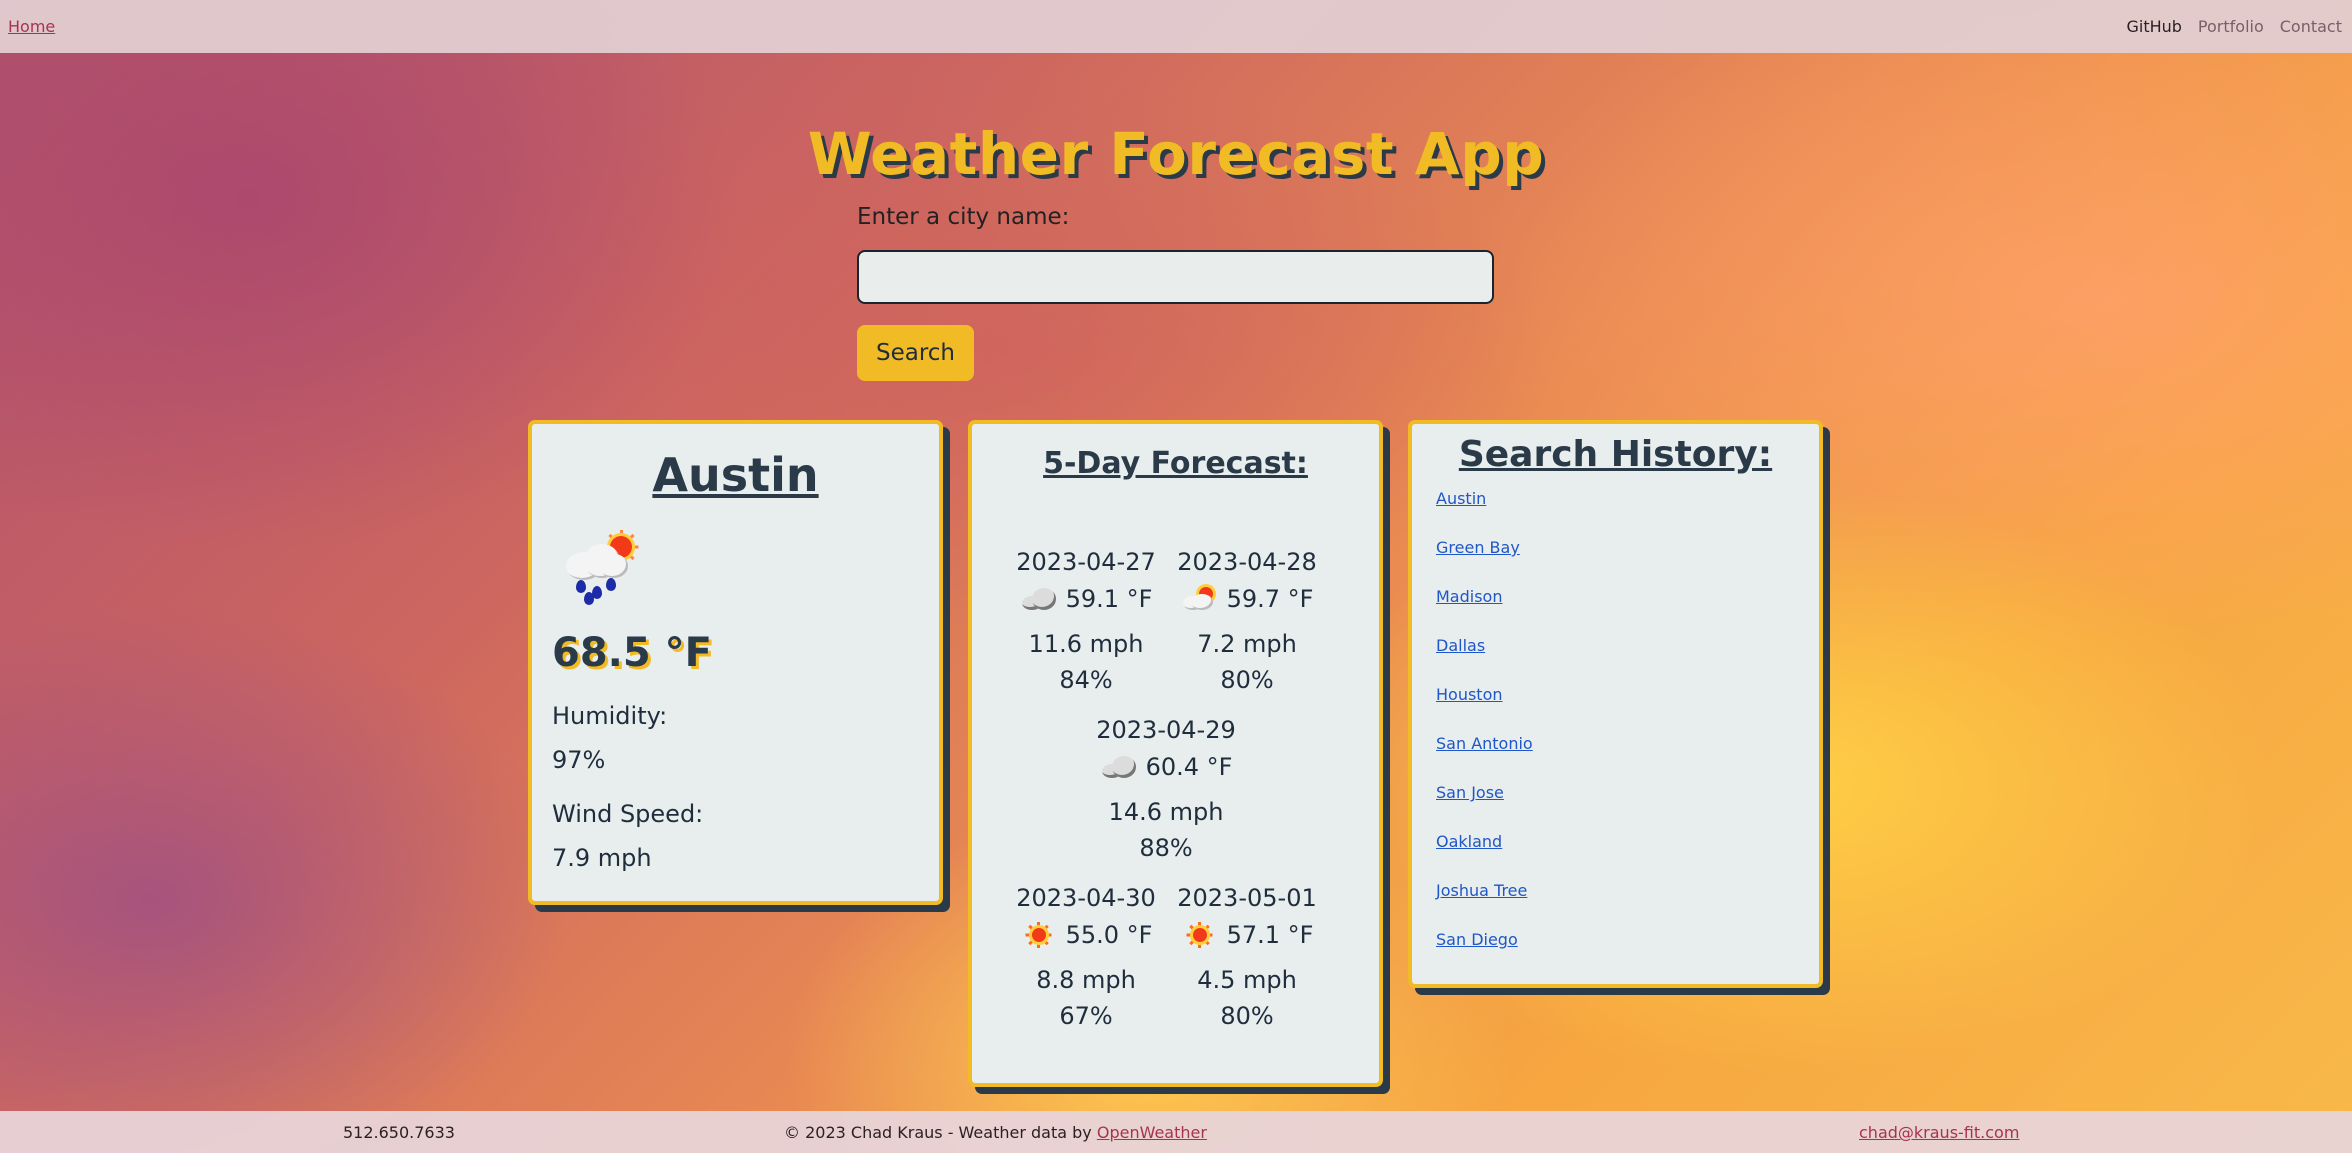 The width and height of the screenshot is (2352, 1153). Describe the element at coordinates (1617, 807) in the screenshot. I see `history-item: San Jose` at that location.